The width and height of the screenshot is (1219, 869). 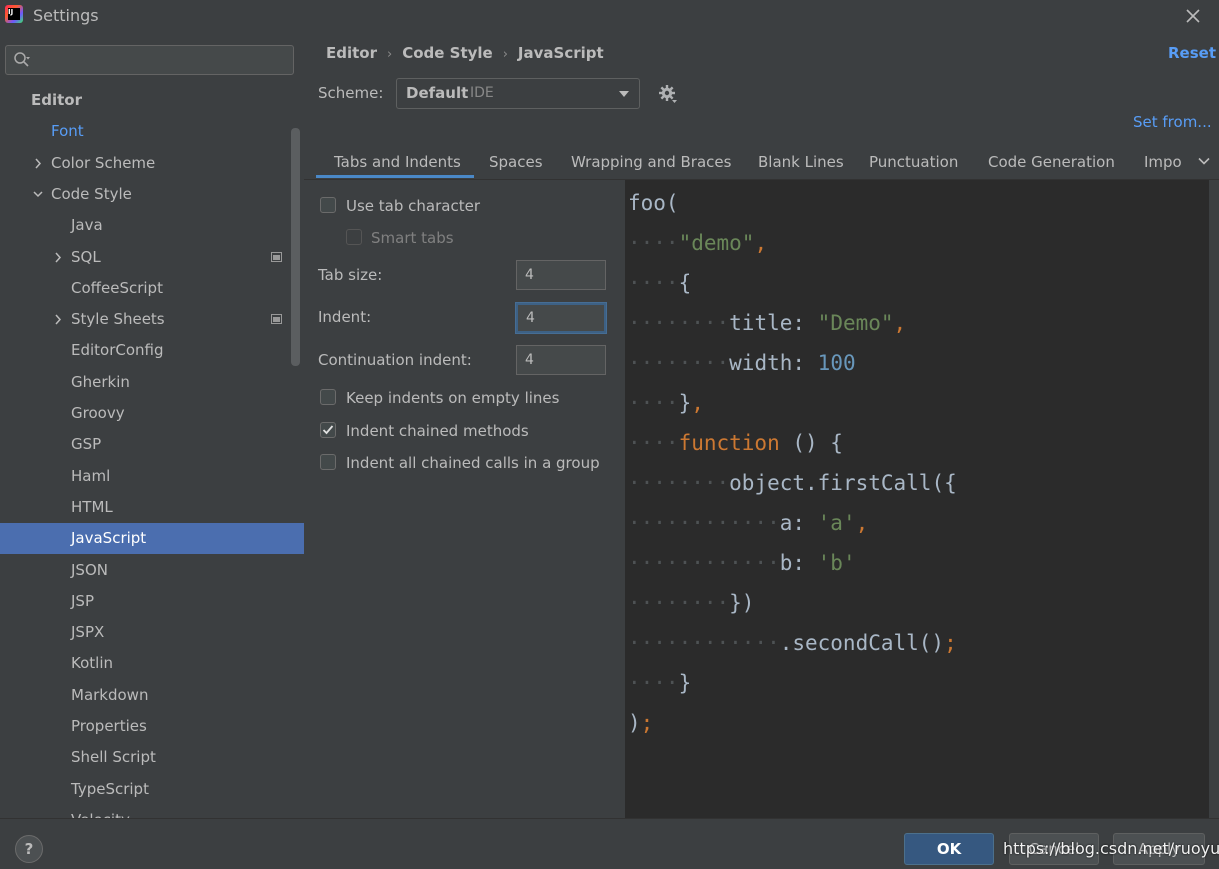 I want to click on sidebar-item-groovy: Groovy, so click(x=152, y=413).